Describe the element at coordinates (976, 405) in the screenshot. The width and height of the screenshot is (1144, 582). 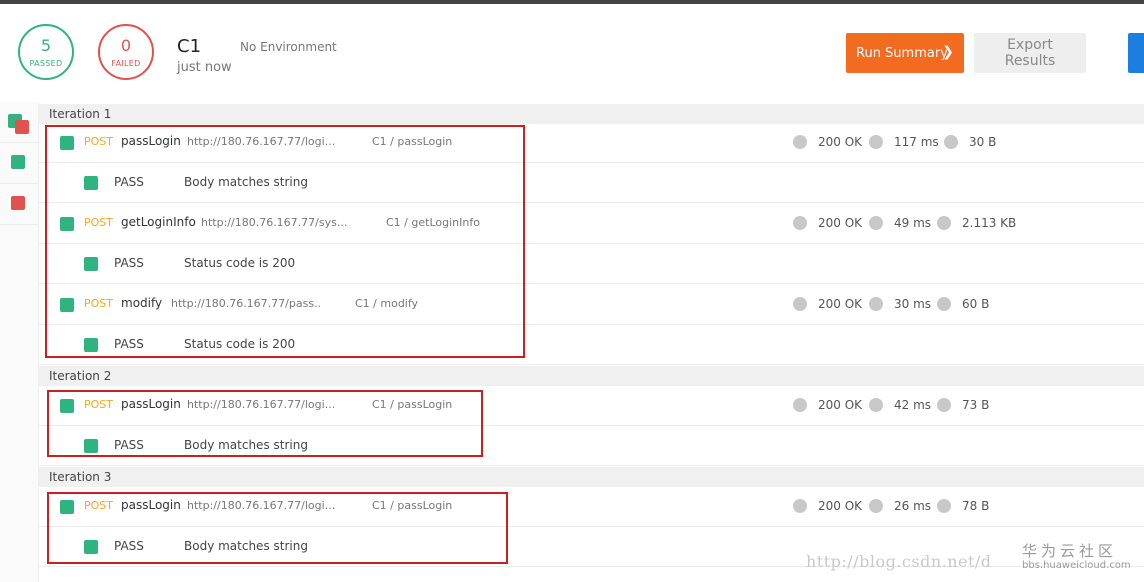
I see `response-size: 73 B` at that location.